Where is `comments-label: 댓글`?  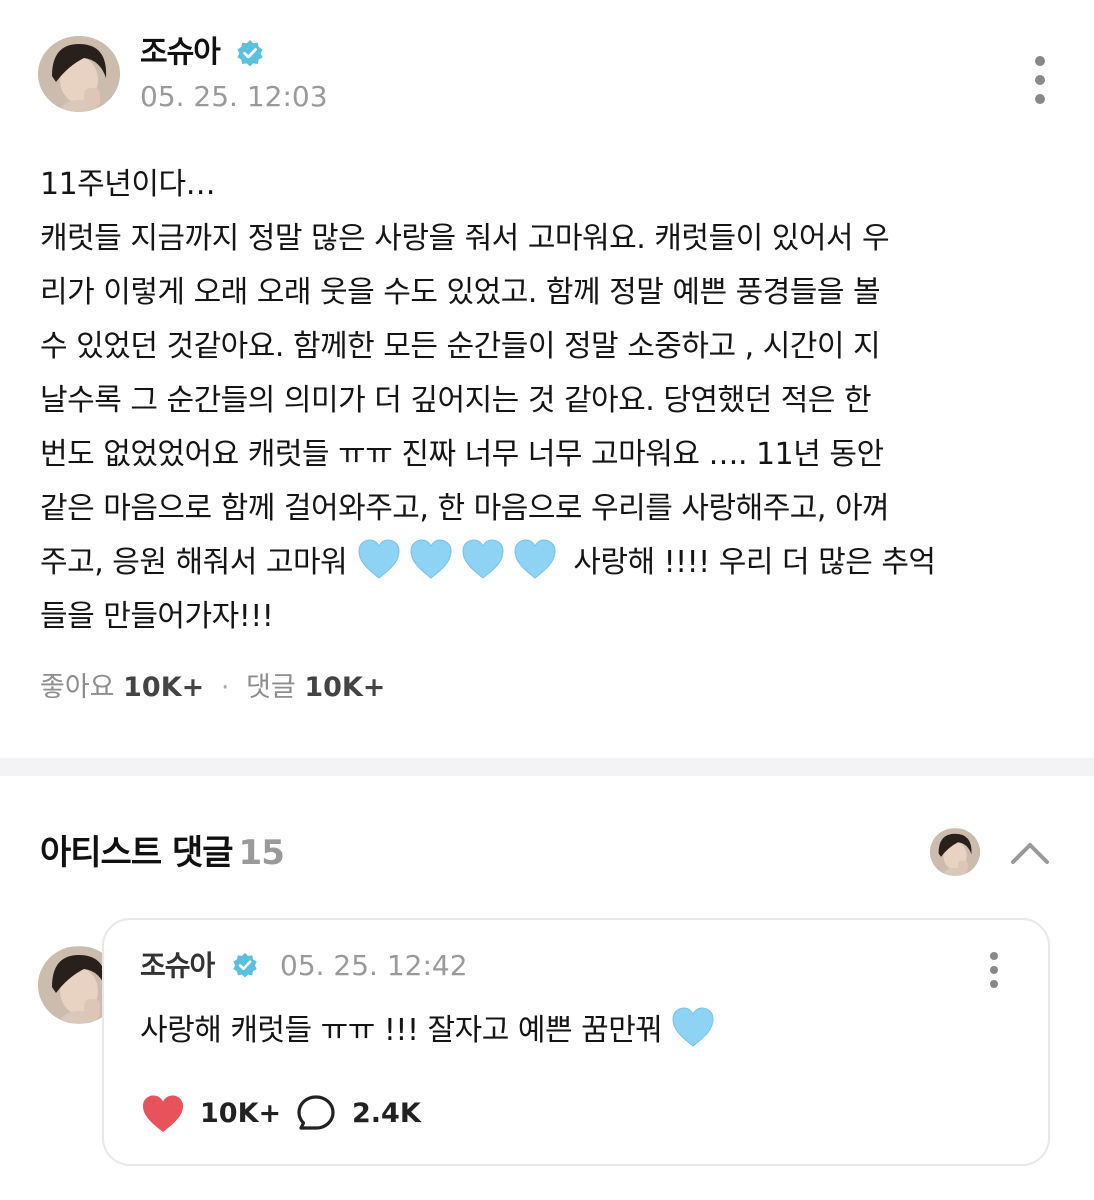
comments-label: 댓글 is located at coordinates (271, 687).